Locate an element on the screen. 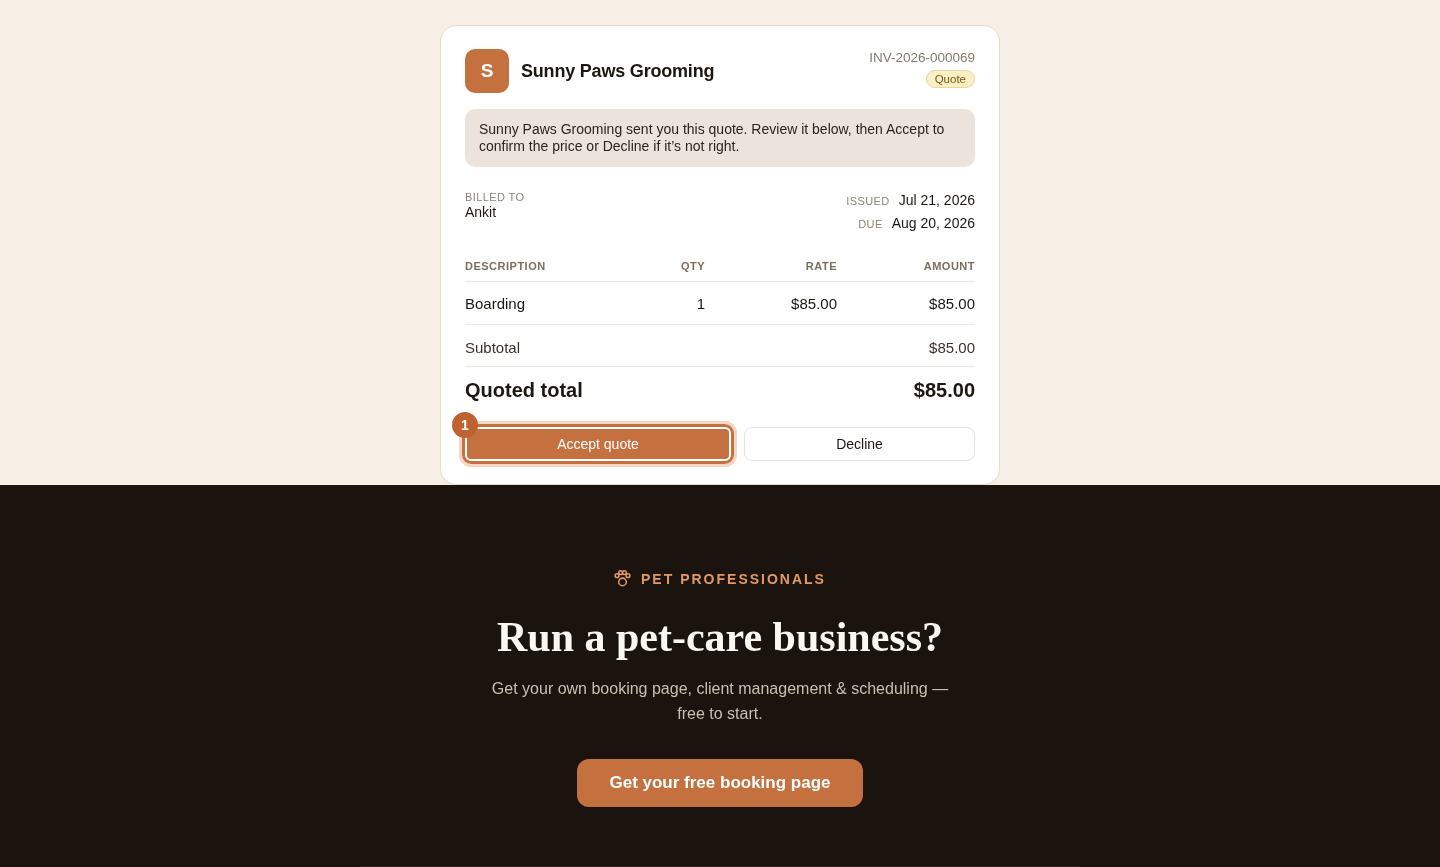 The height and width of the screenshot is (867, 1440). promo-heading: Run a pet-care business? is located at coordinates (720, 637).